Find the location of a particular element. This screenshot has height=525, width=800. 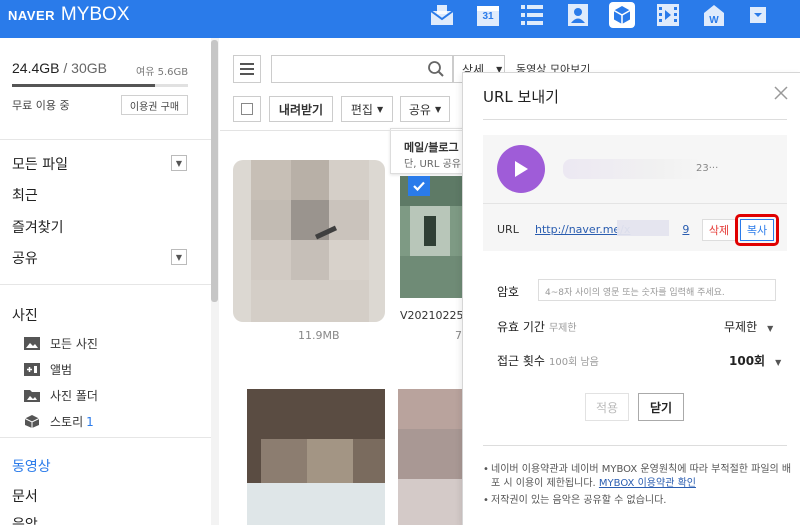

storage-usage: 24.4GB / 30GB is located at coordinates (59, 68).